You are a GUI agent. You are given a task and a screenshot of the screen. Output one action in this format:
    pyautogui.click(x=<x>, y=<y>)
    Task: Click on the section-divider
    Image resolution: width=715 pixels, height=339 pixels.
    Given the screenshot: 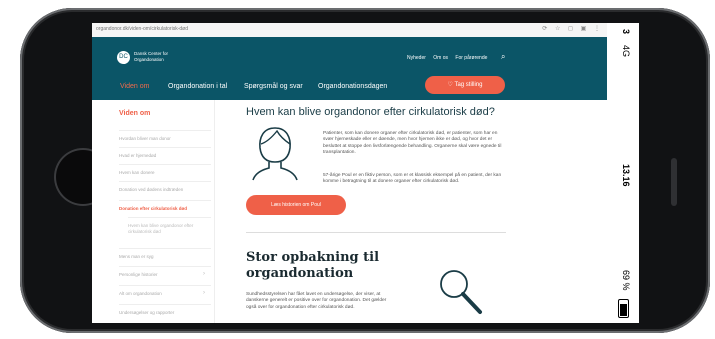 What is the action you would take?
    pyautogui.click(x=376, y=232)
    